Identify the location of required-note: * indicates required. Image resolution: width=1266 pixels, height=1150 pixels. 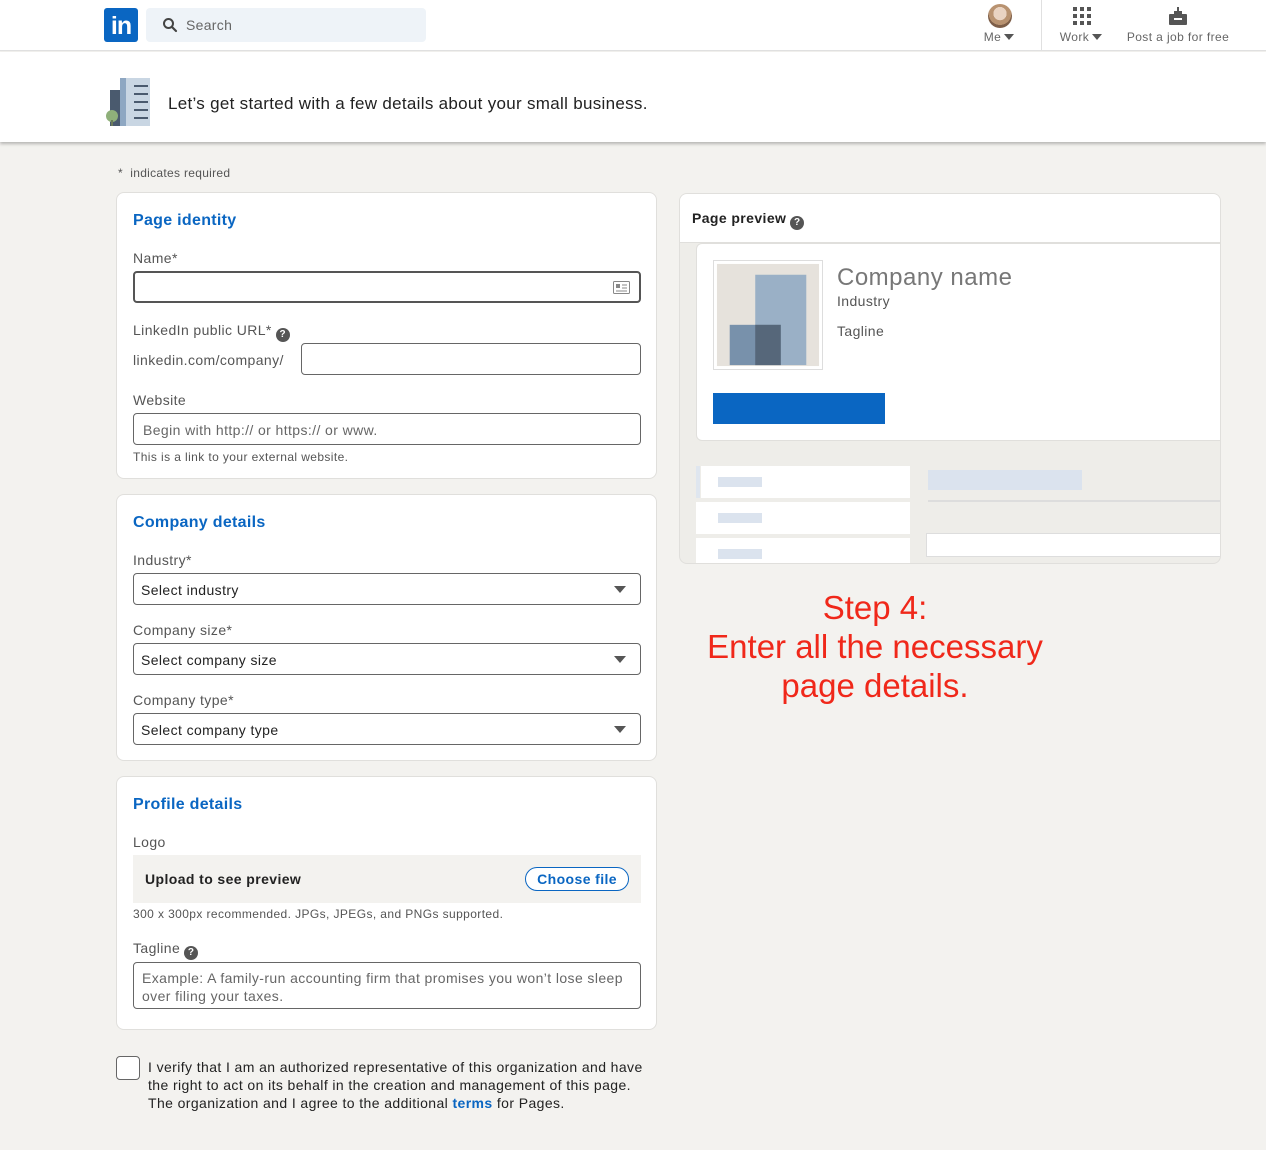
(174, 173).